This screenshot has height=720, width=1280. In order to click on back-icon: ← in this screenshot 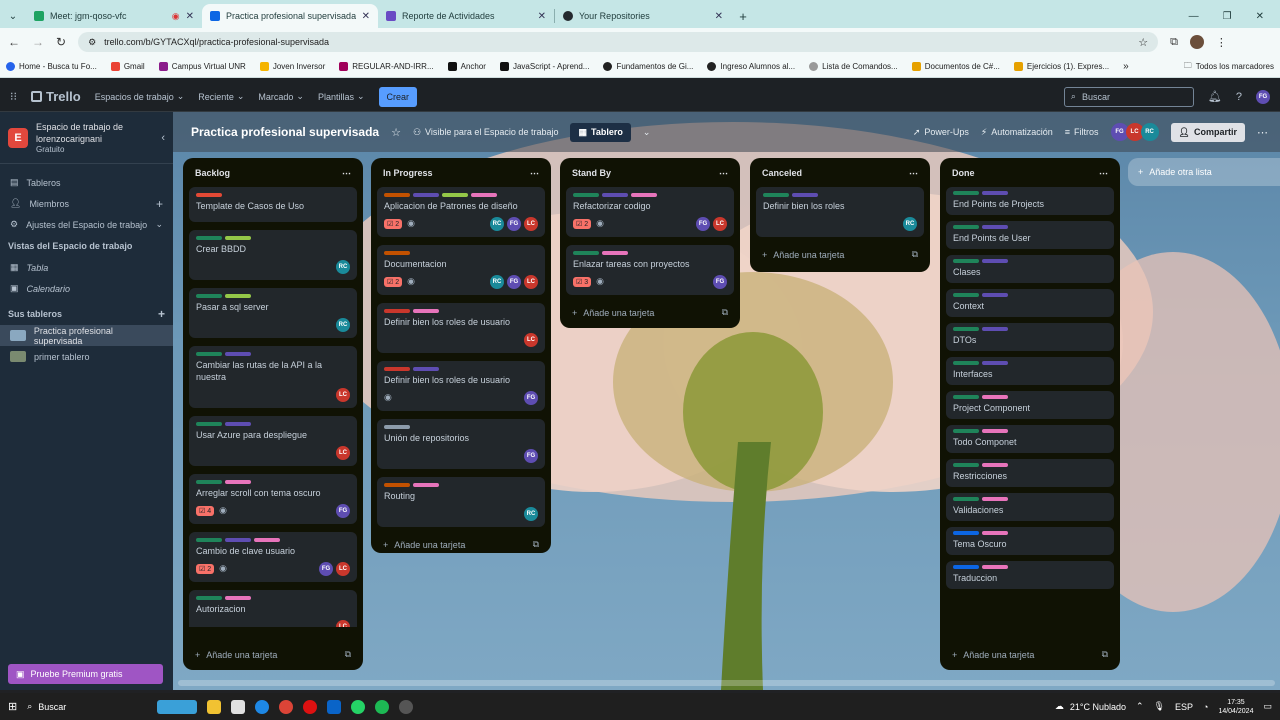, I will do `click(14, 42)`.